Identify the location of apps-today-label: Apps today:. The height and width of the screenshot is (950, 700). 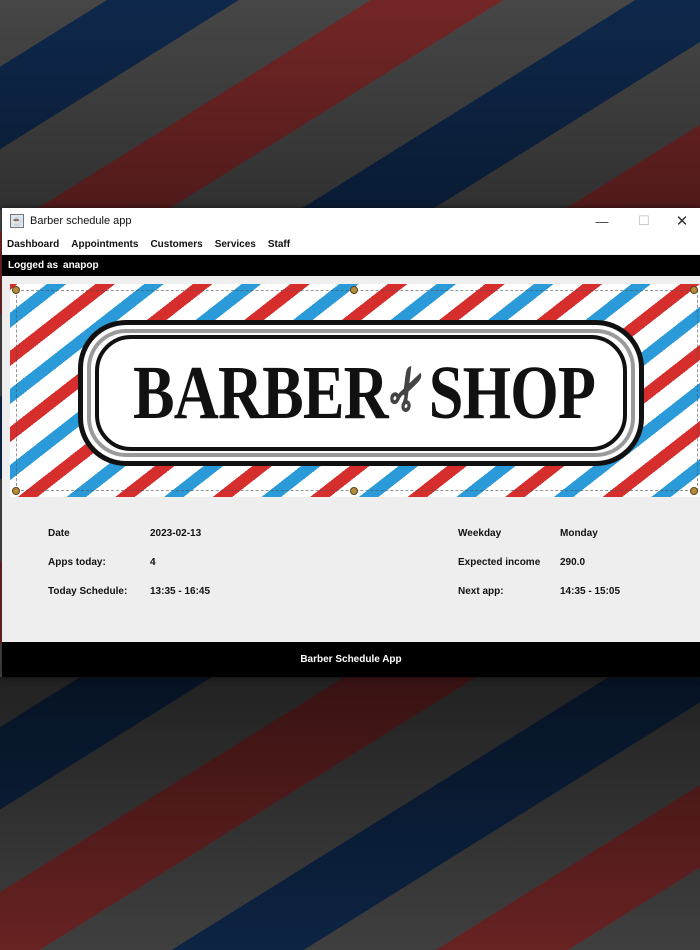
(77, 562).